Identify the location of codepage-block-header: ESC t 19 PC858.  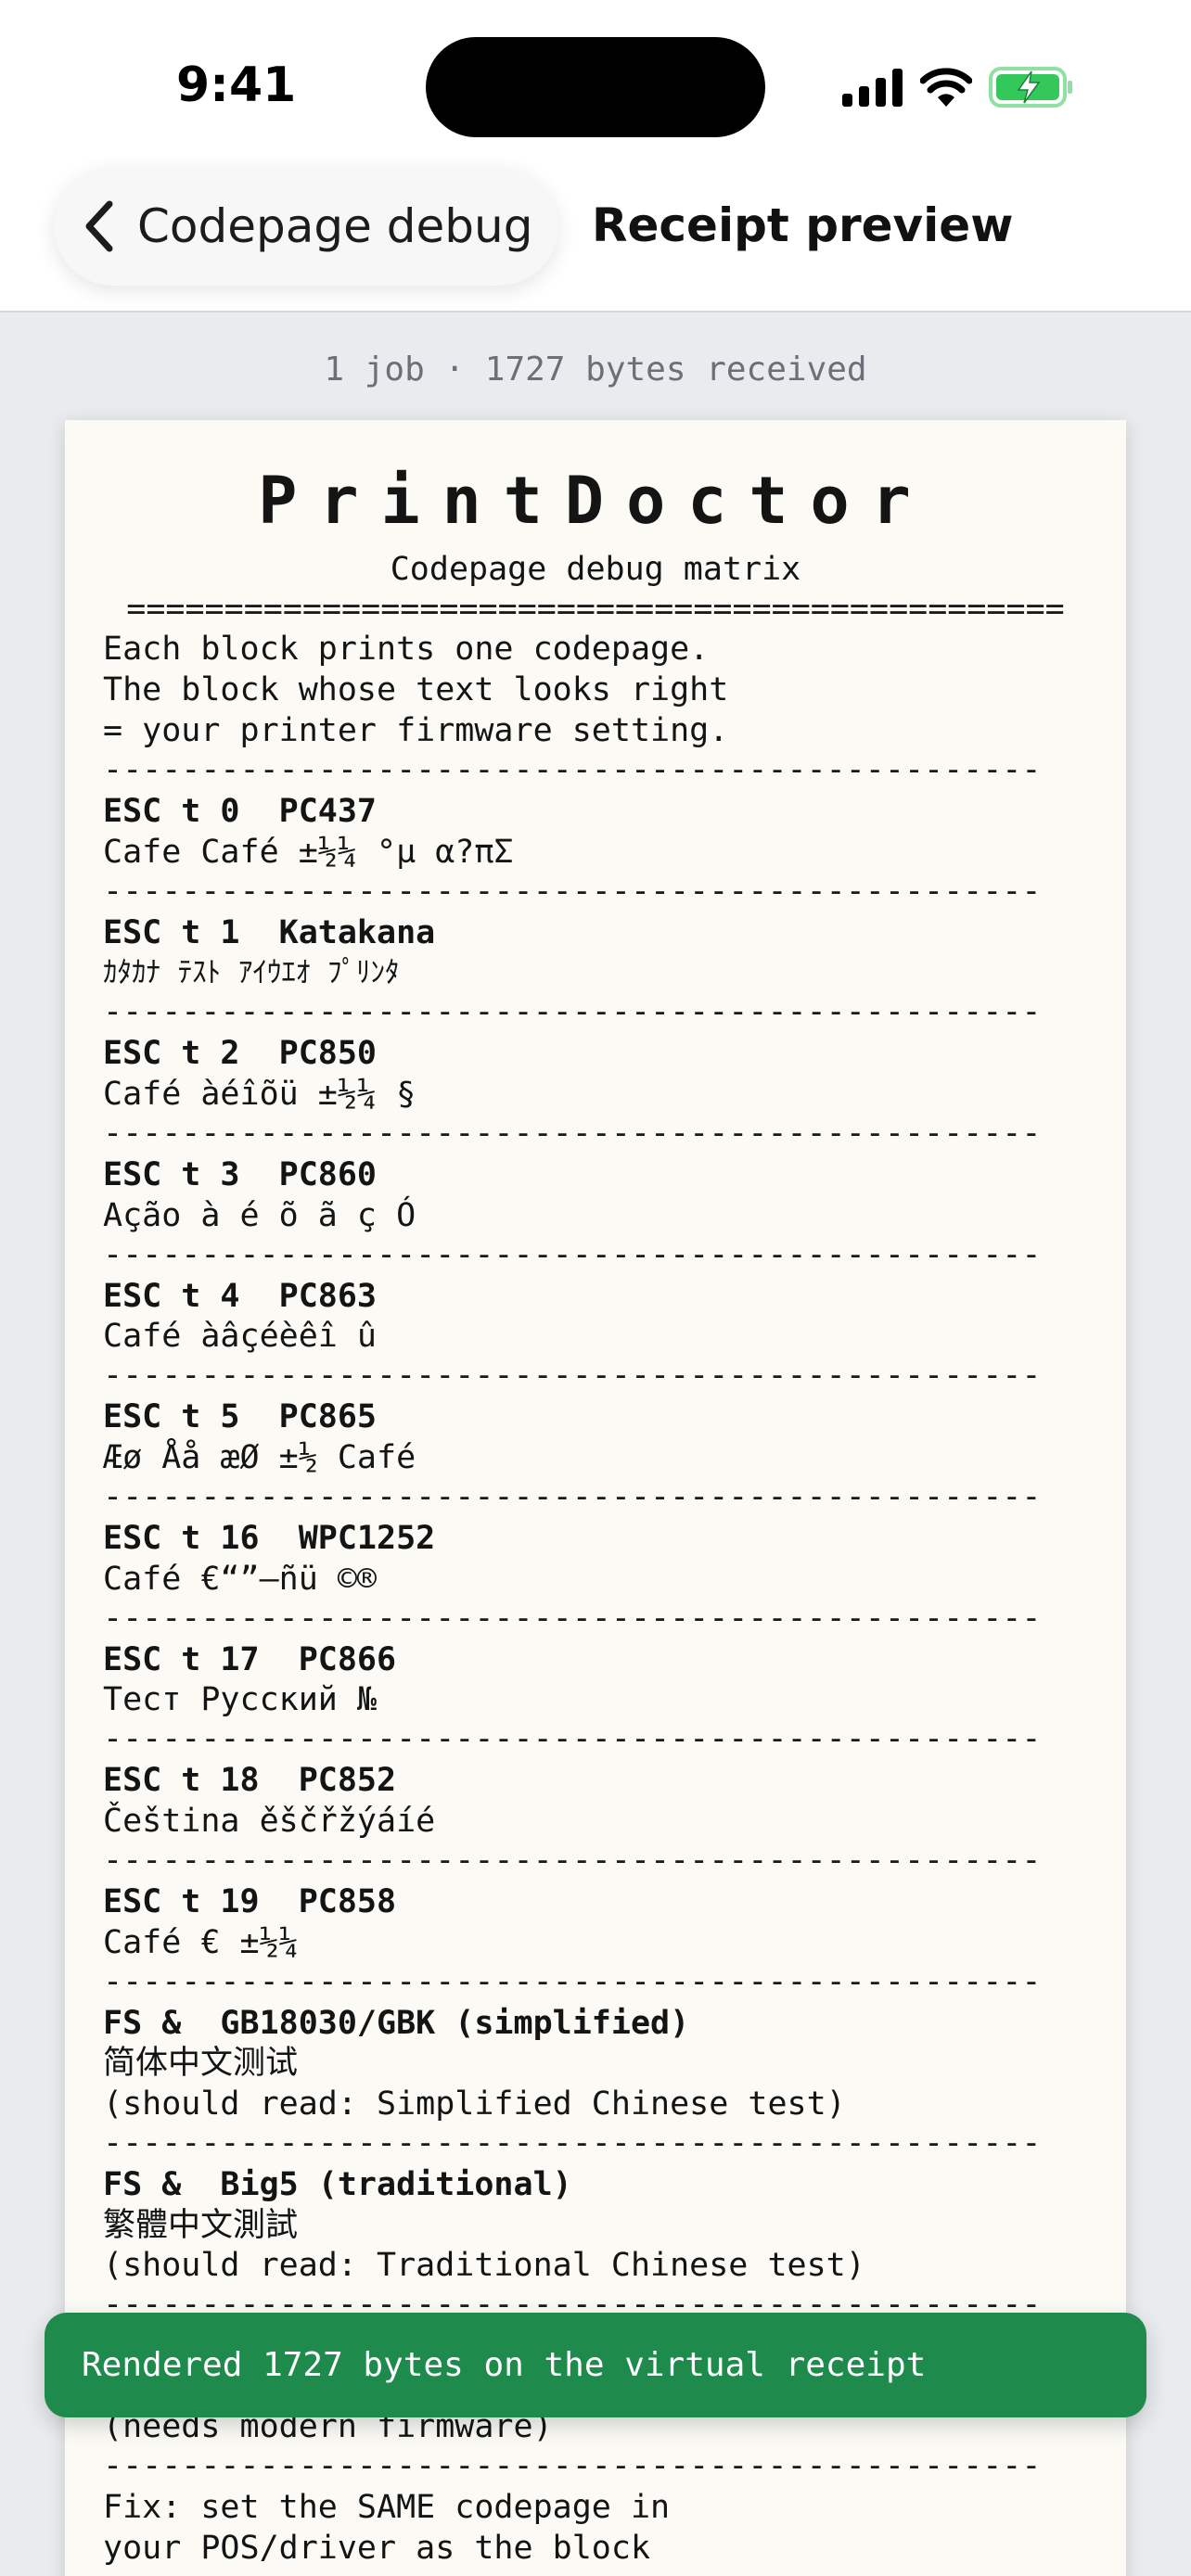
(250, 1901).